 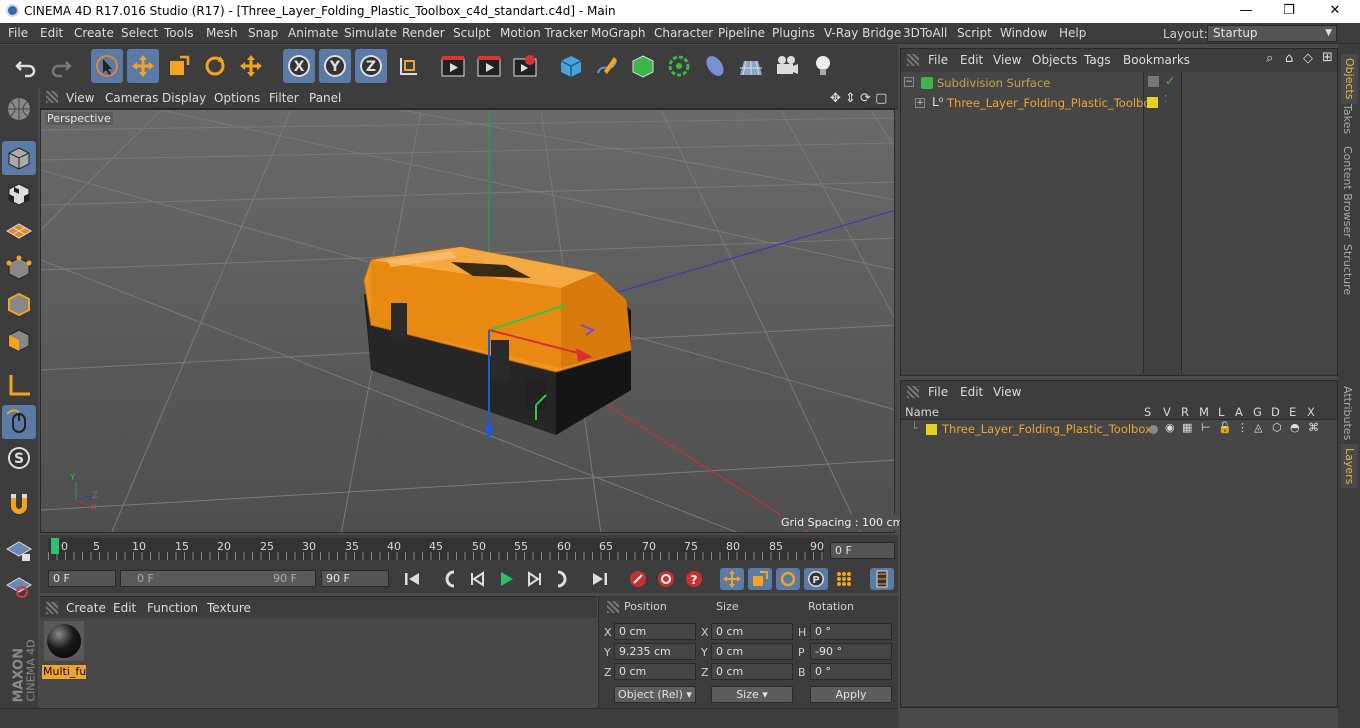 What do you see at coordinates (931, 429) in the screenshot?
I see `layer-color-swatch` at bounding box center [931, 429].